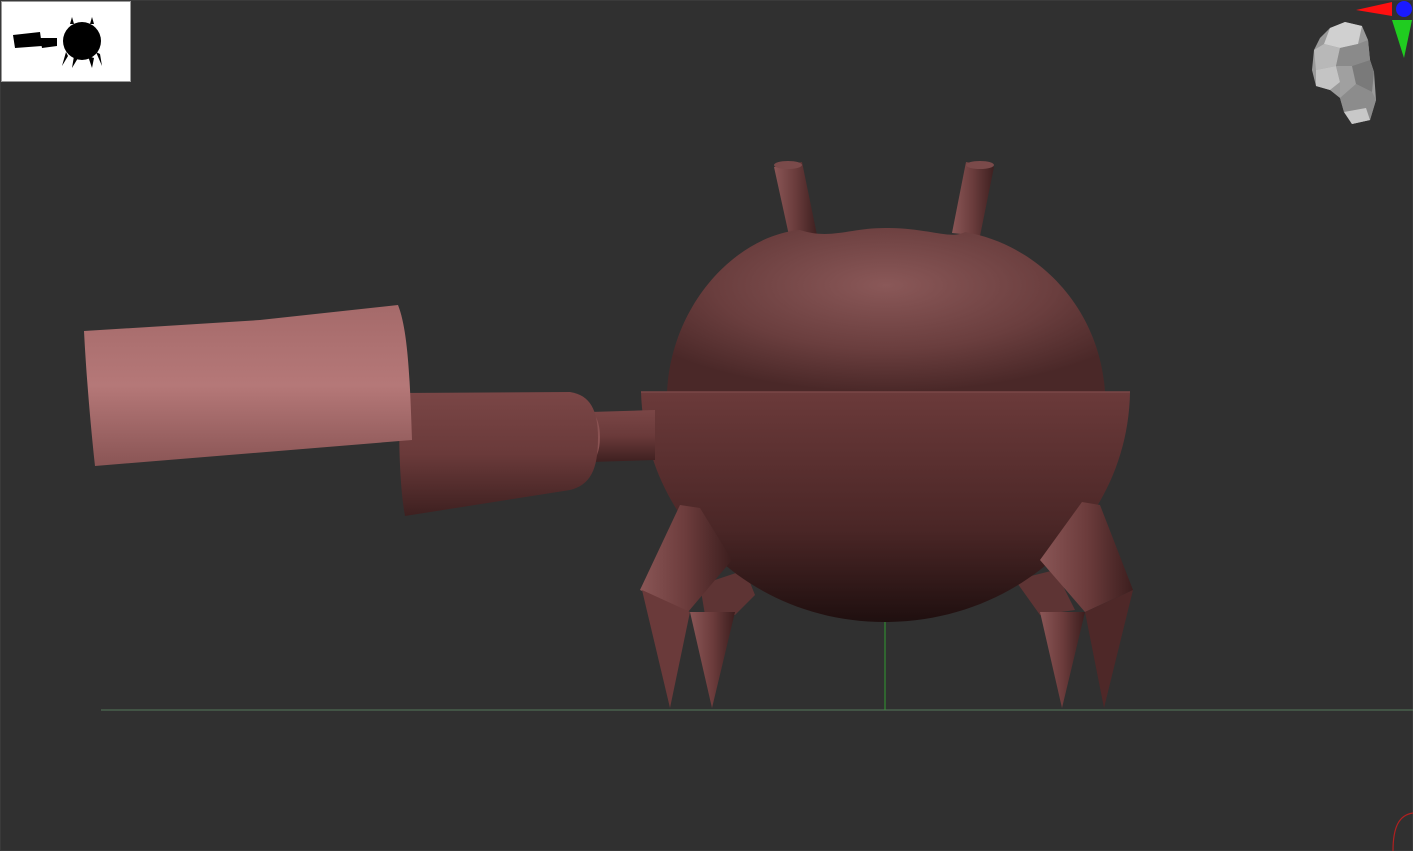 The image size is (1413, 851). I want to click on rotation-gizmo-icon, so click(1399, 828).